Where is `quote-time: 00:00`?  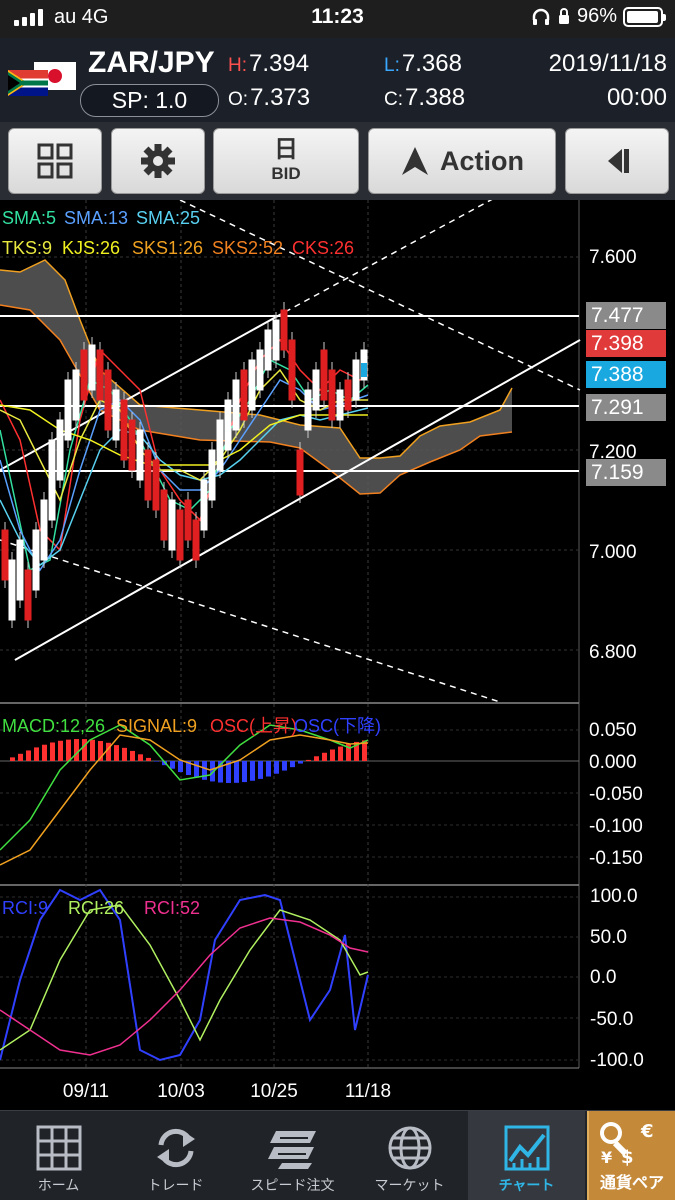
quote-time: 00:00 is located at coordinates (636, 97).